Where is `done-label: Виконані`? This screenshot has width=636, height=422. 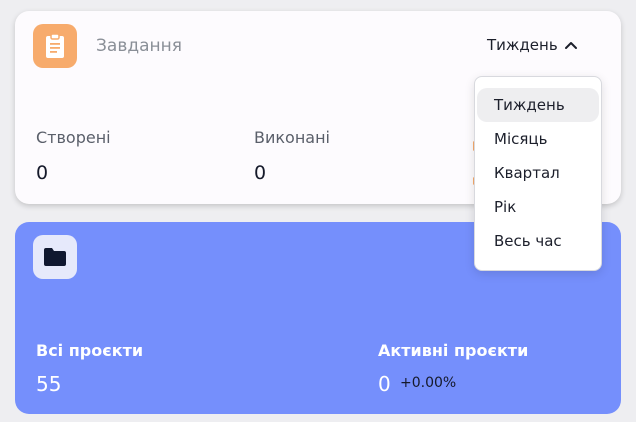
done-label: Виконані is located at coordinates (292, 137).